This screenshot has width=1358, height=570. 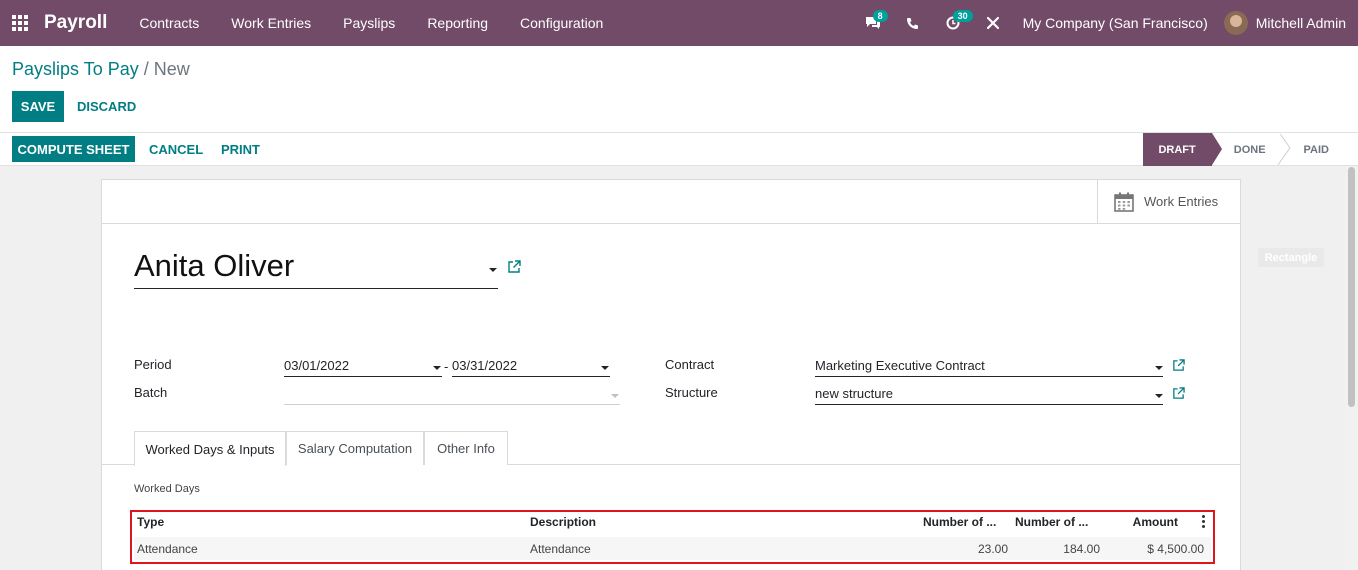 I want to click on batch-field, so click(x=452, y=394).